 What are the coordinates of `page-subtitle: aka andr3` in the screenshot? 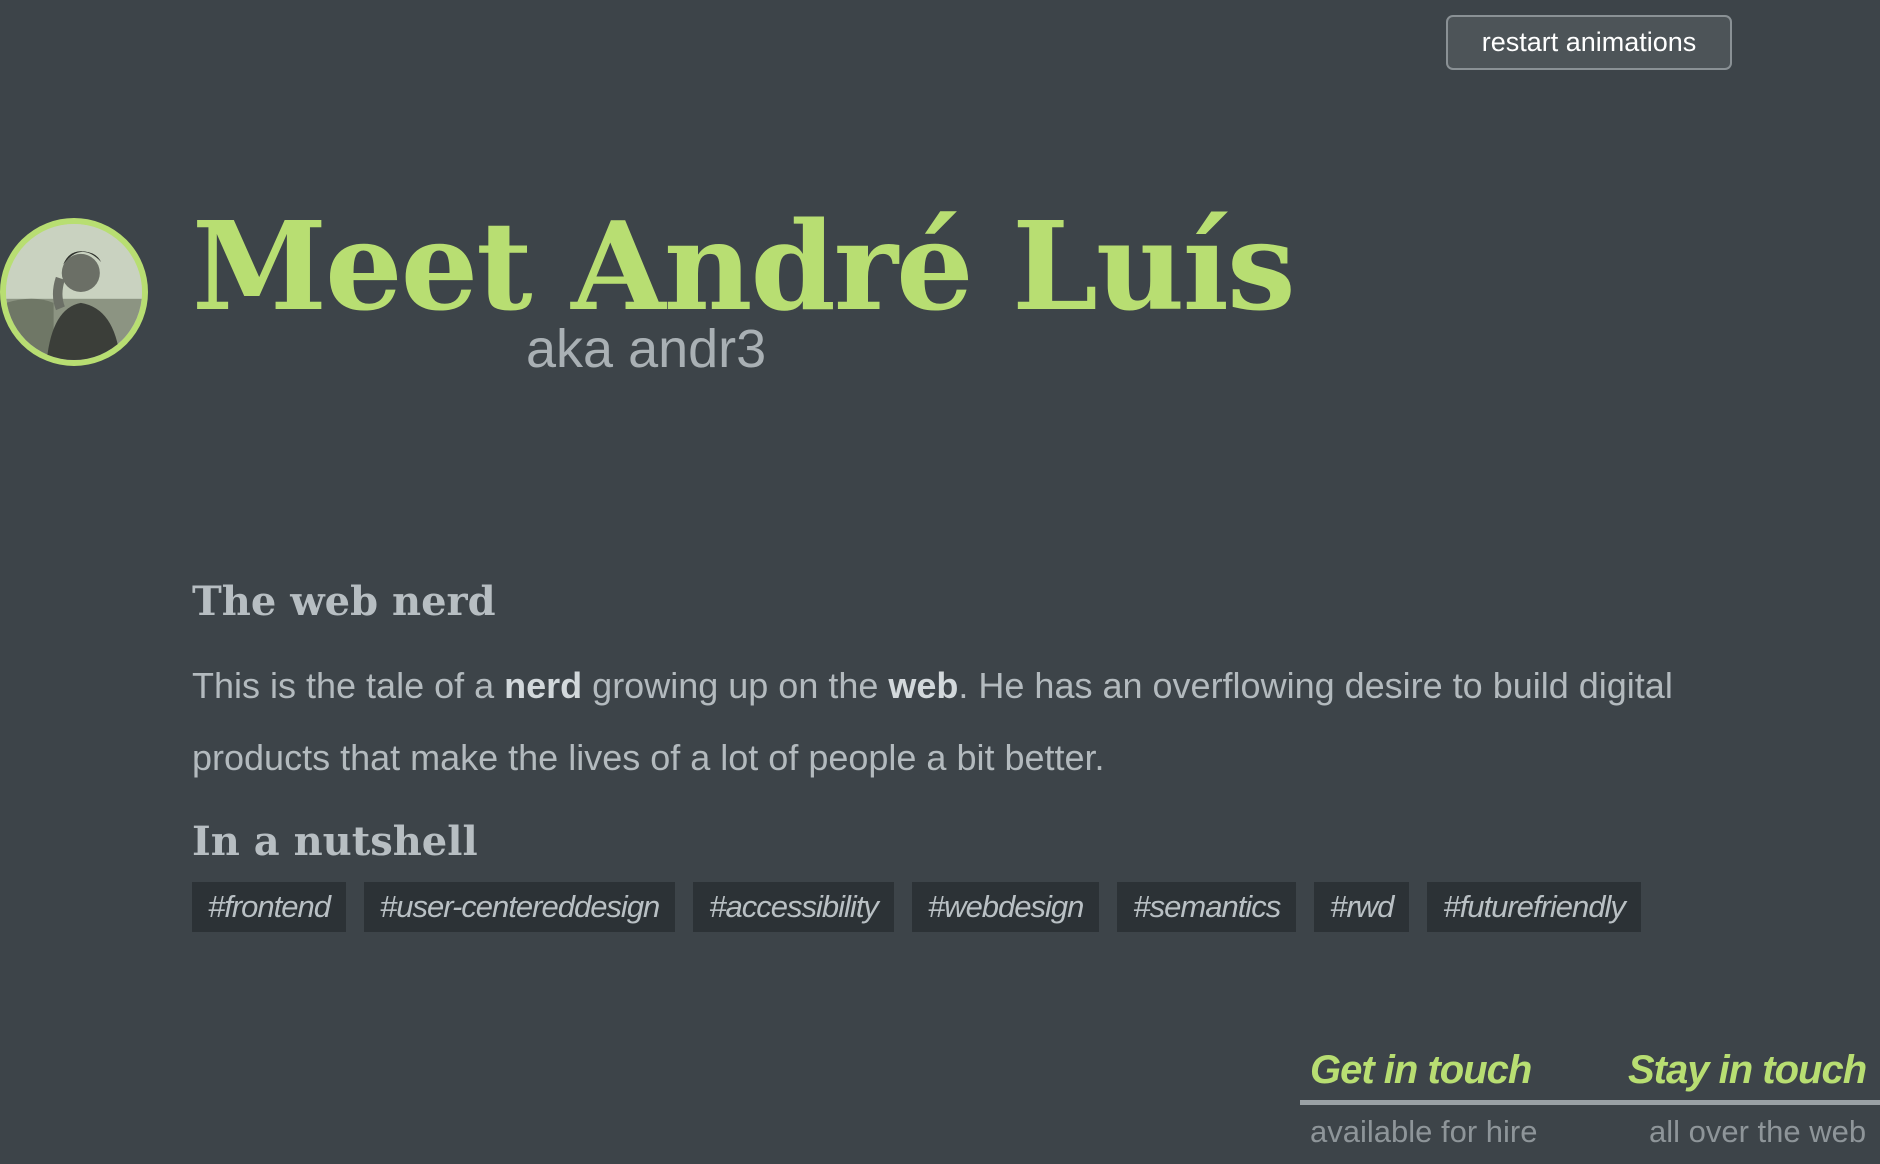 It's located at (646, 349).